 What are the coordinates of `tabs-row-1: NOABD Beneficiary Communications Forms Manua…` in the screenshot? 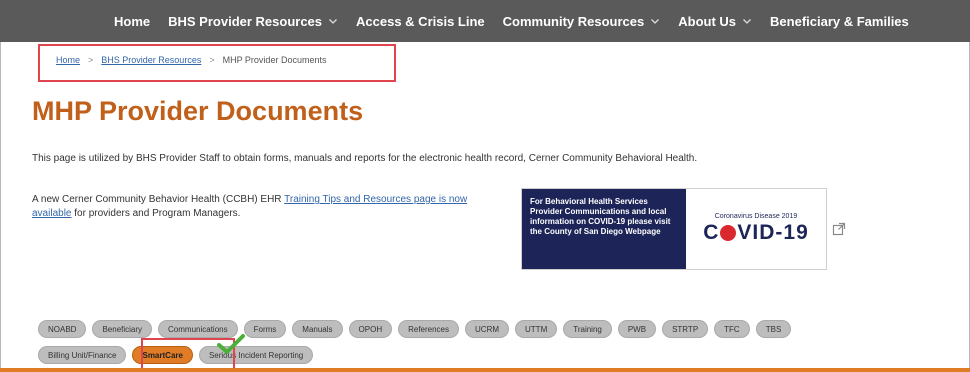 It's located at (417, 329).